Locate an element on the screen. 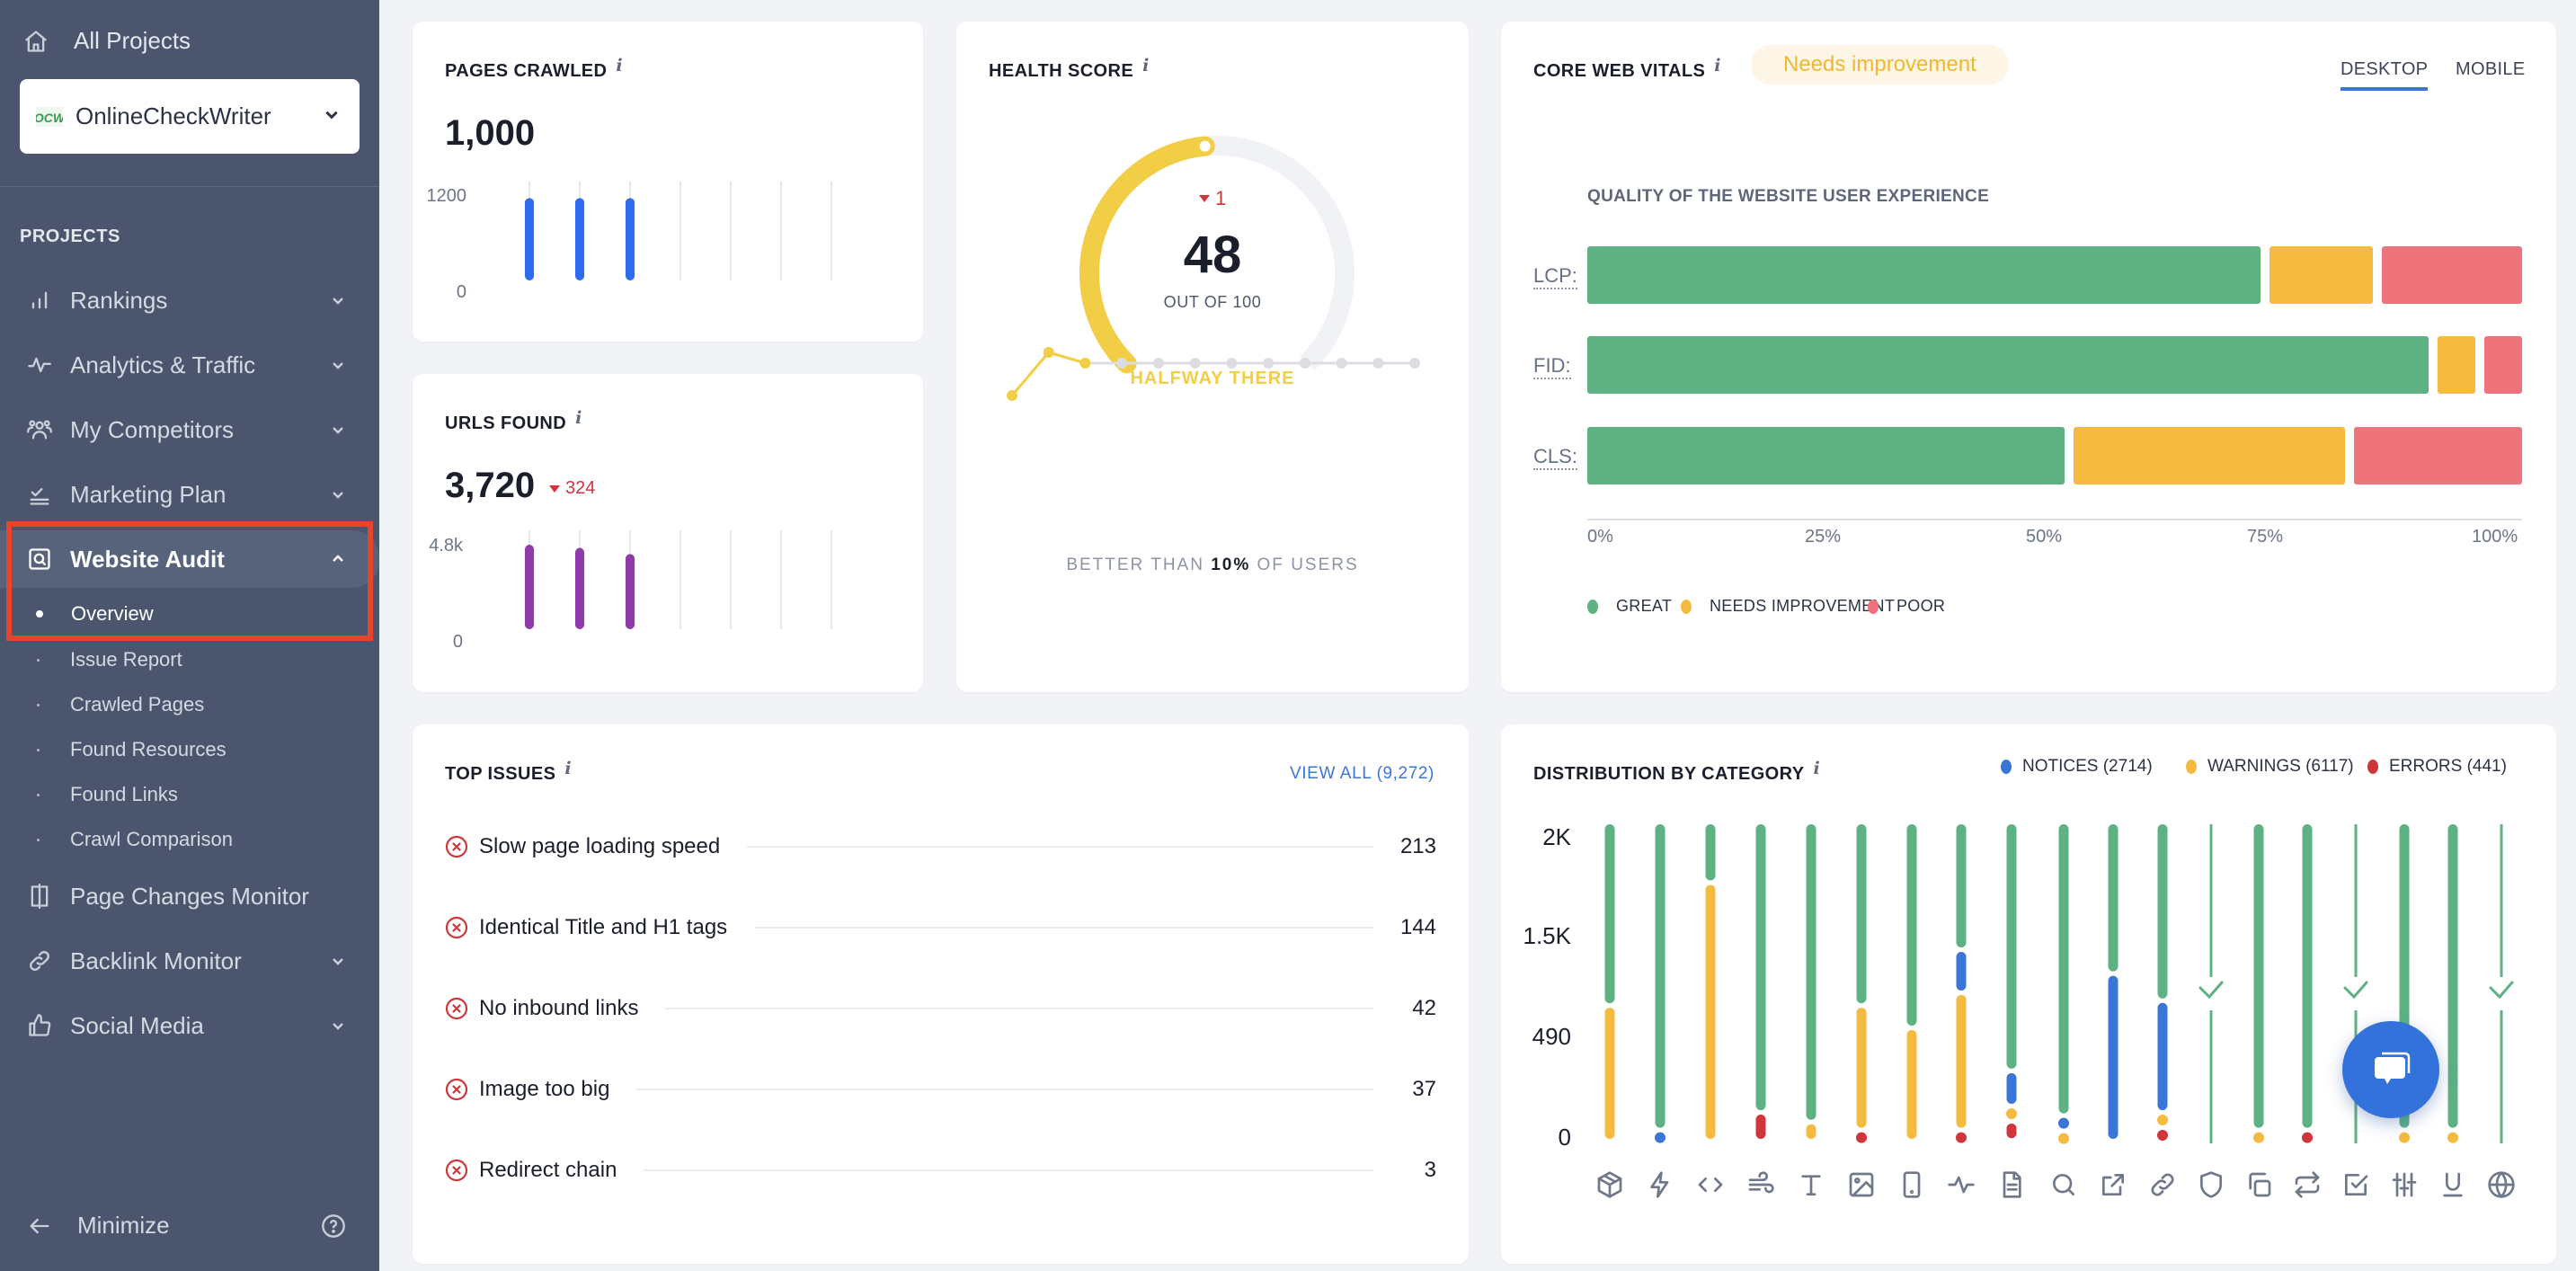  cube-icon is located at coordinates (1609, 1184).